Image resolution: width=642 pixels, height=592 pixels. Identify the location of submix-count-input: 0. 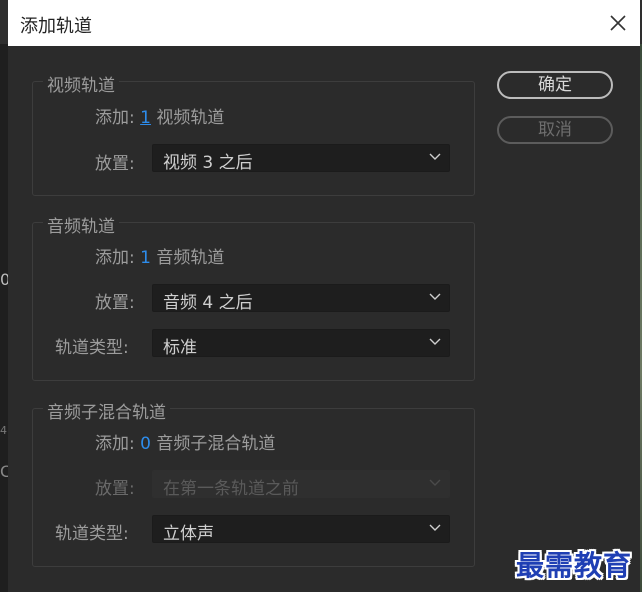
(145, 444).